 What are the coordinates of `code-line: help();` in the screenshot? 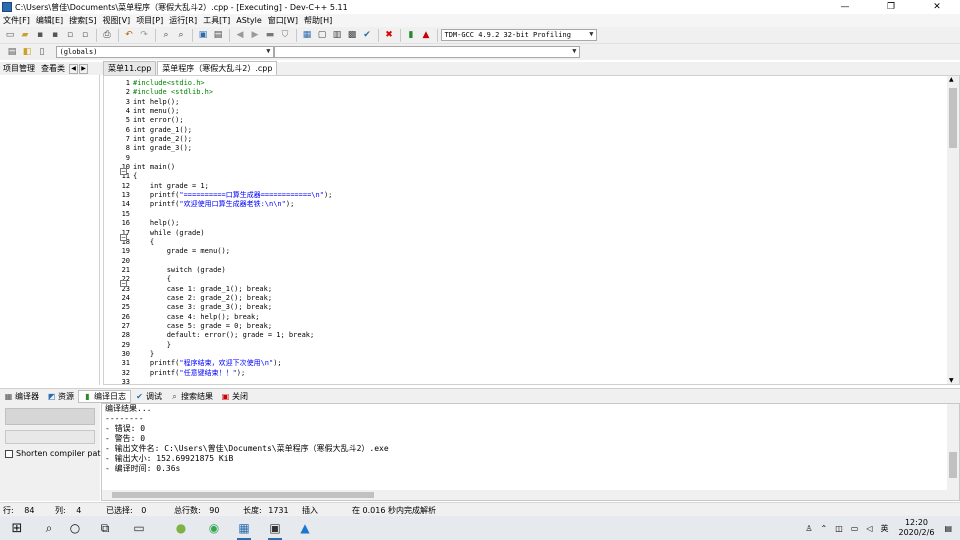 It's located at (533, 223).